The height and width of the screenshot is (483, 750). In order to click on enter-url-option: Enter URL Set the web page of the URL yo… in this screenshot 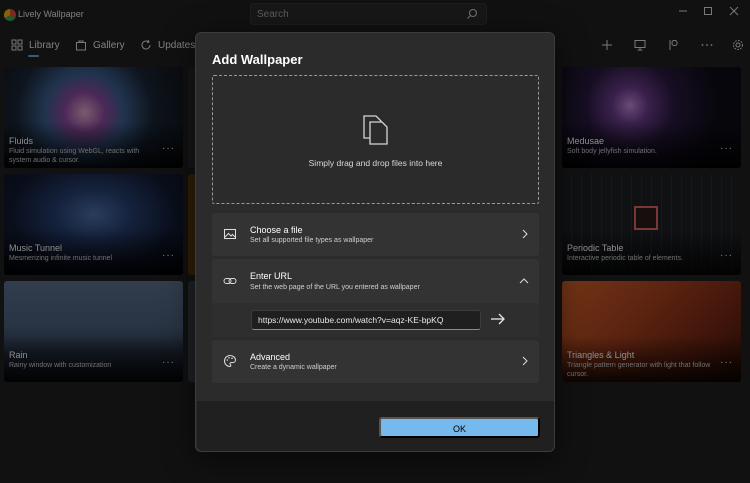, I will do `click(375, 281)`.